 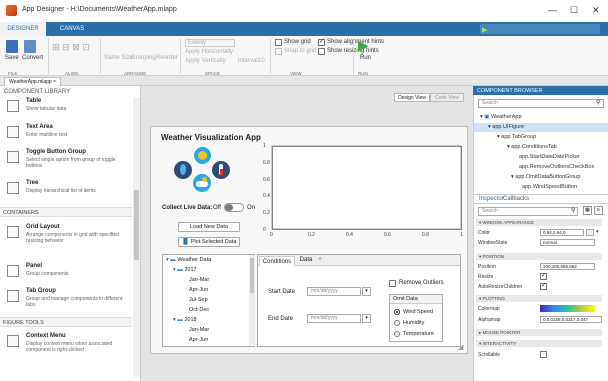 What do you see at coordinates (205, 61) in the screenshot?
I see `apply-vertically-button: Apply Vertically` at bounding box center [205, 61].